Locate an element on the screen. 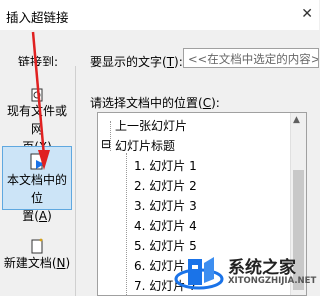  watermark-url: XITONGZHIJIA.NET is located at coordinates (272, 281).